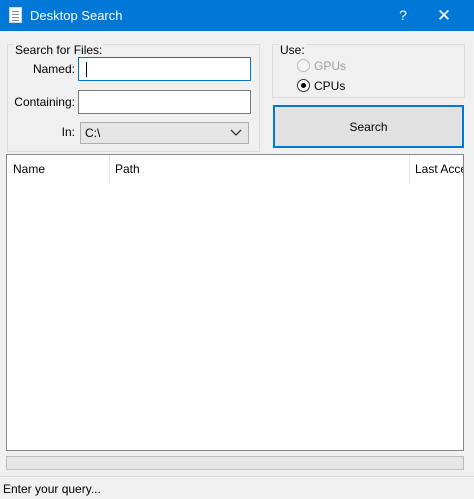 The height and width of the screenshot is (499, 474). Describe the element at coordinates (236, 132) in the screenshot. I see `chevron-down-icon` at that location.